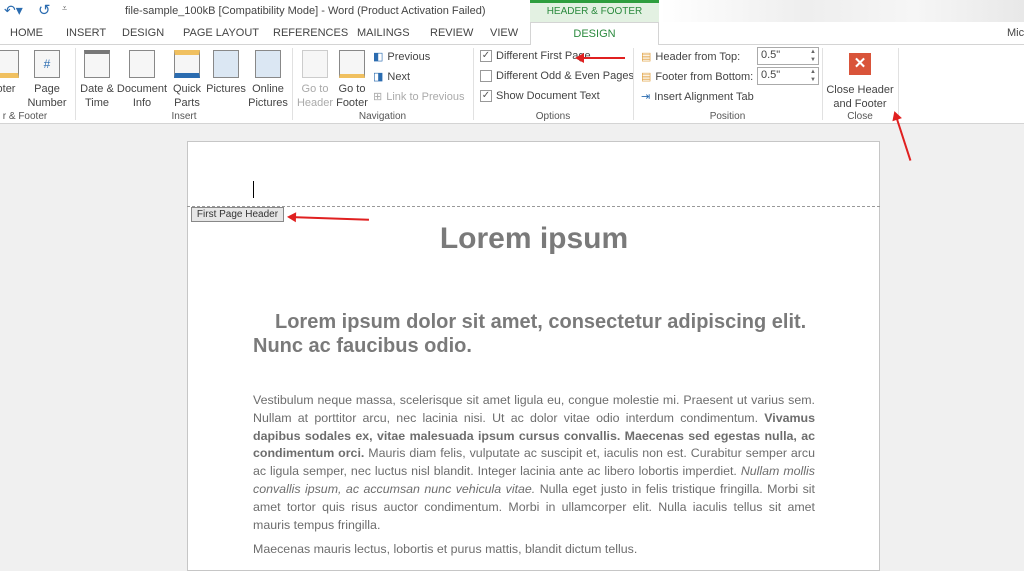  What do you see at coordinates (253, 189) in the screenshot?
I see `text-cursor` at bounding box center [253, 189].